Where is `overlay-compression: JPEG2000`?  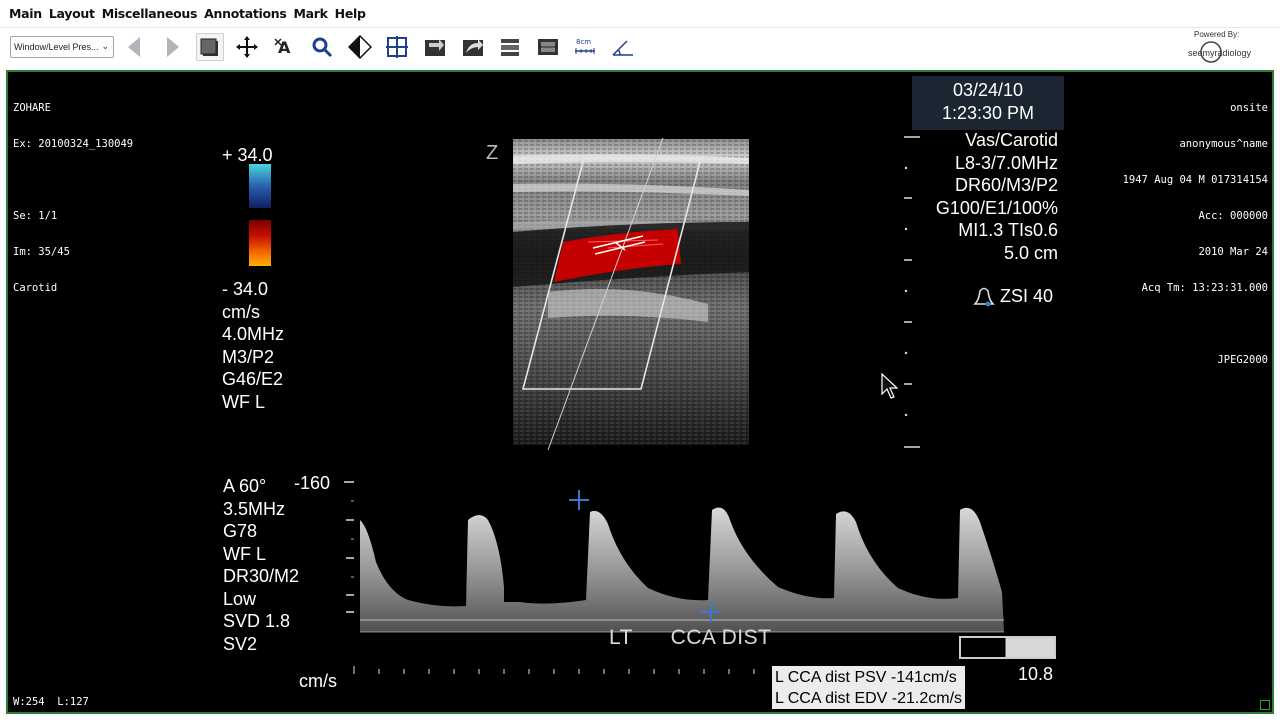 overlay-compression: JPEG2000 is located at coordinates (1242, 360).